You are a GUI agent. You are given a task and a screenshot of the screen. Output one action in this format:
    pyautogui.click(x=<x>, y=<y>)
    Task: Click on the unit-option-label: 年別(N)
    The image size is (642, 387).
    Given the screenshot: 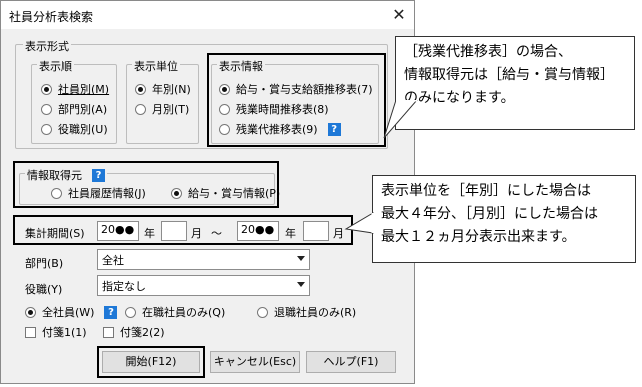 What is the action you would take?
    pyautogui.click(x=171, y=89)
    